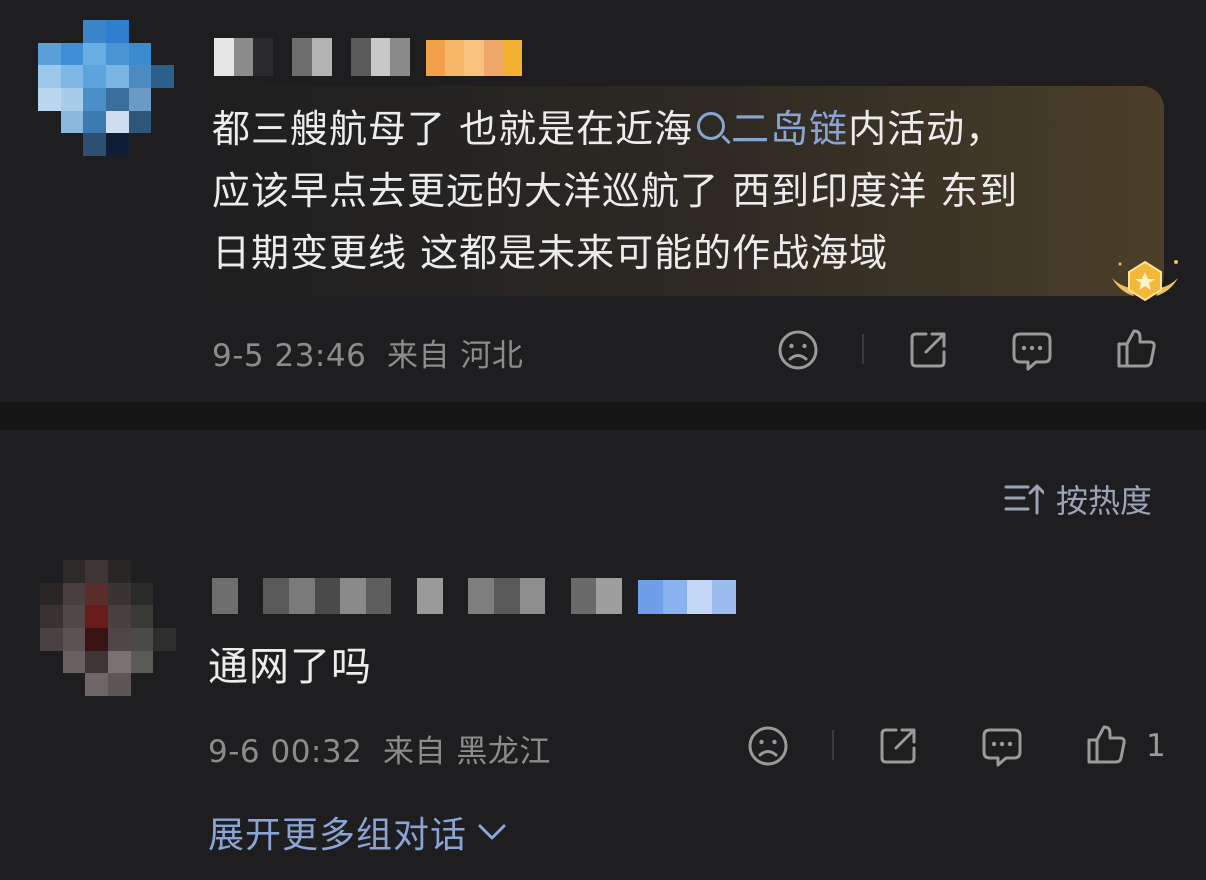 The image size is (1206, 880). I want to click on topic-link-label: 二岛链, so click(790, 129).